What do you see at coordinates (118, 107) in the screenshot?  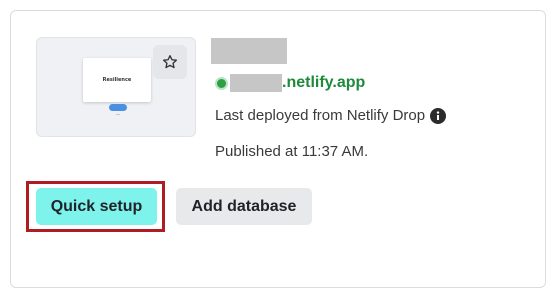 I see `thumbnail-button-shape` at bounding box center [118, 107].